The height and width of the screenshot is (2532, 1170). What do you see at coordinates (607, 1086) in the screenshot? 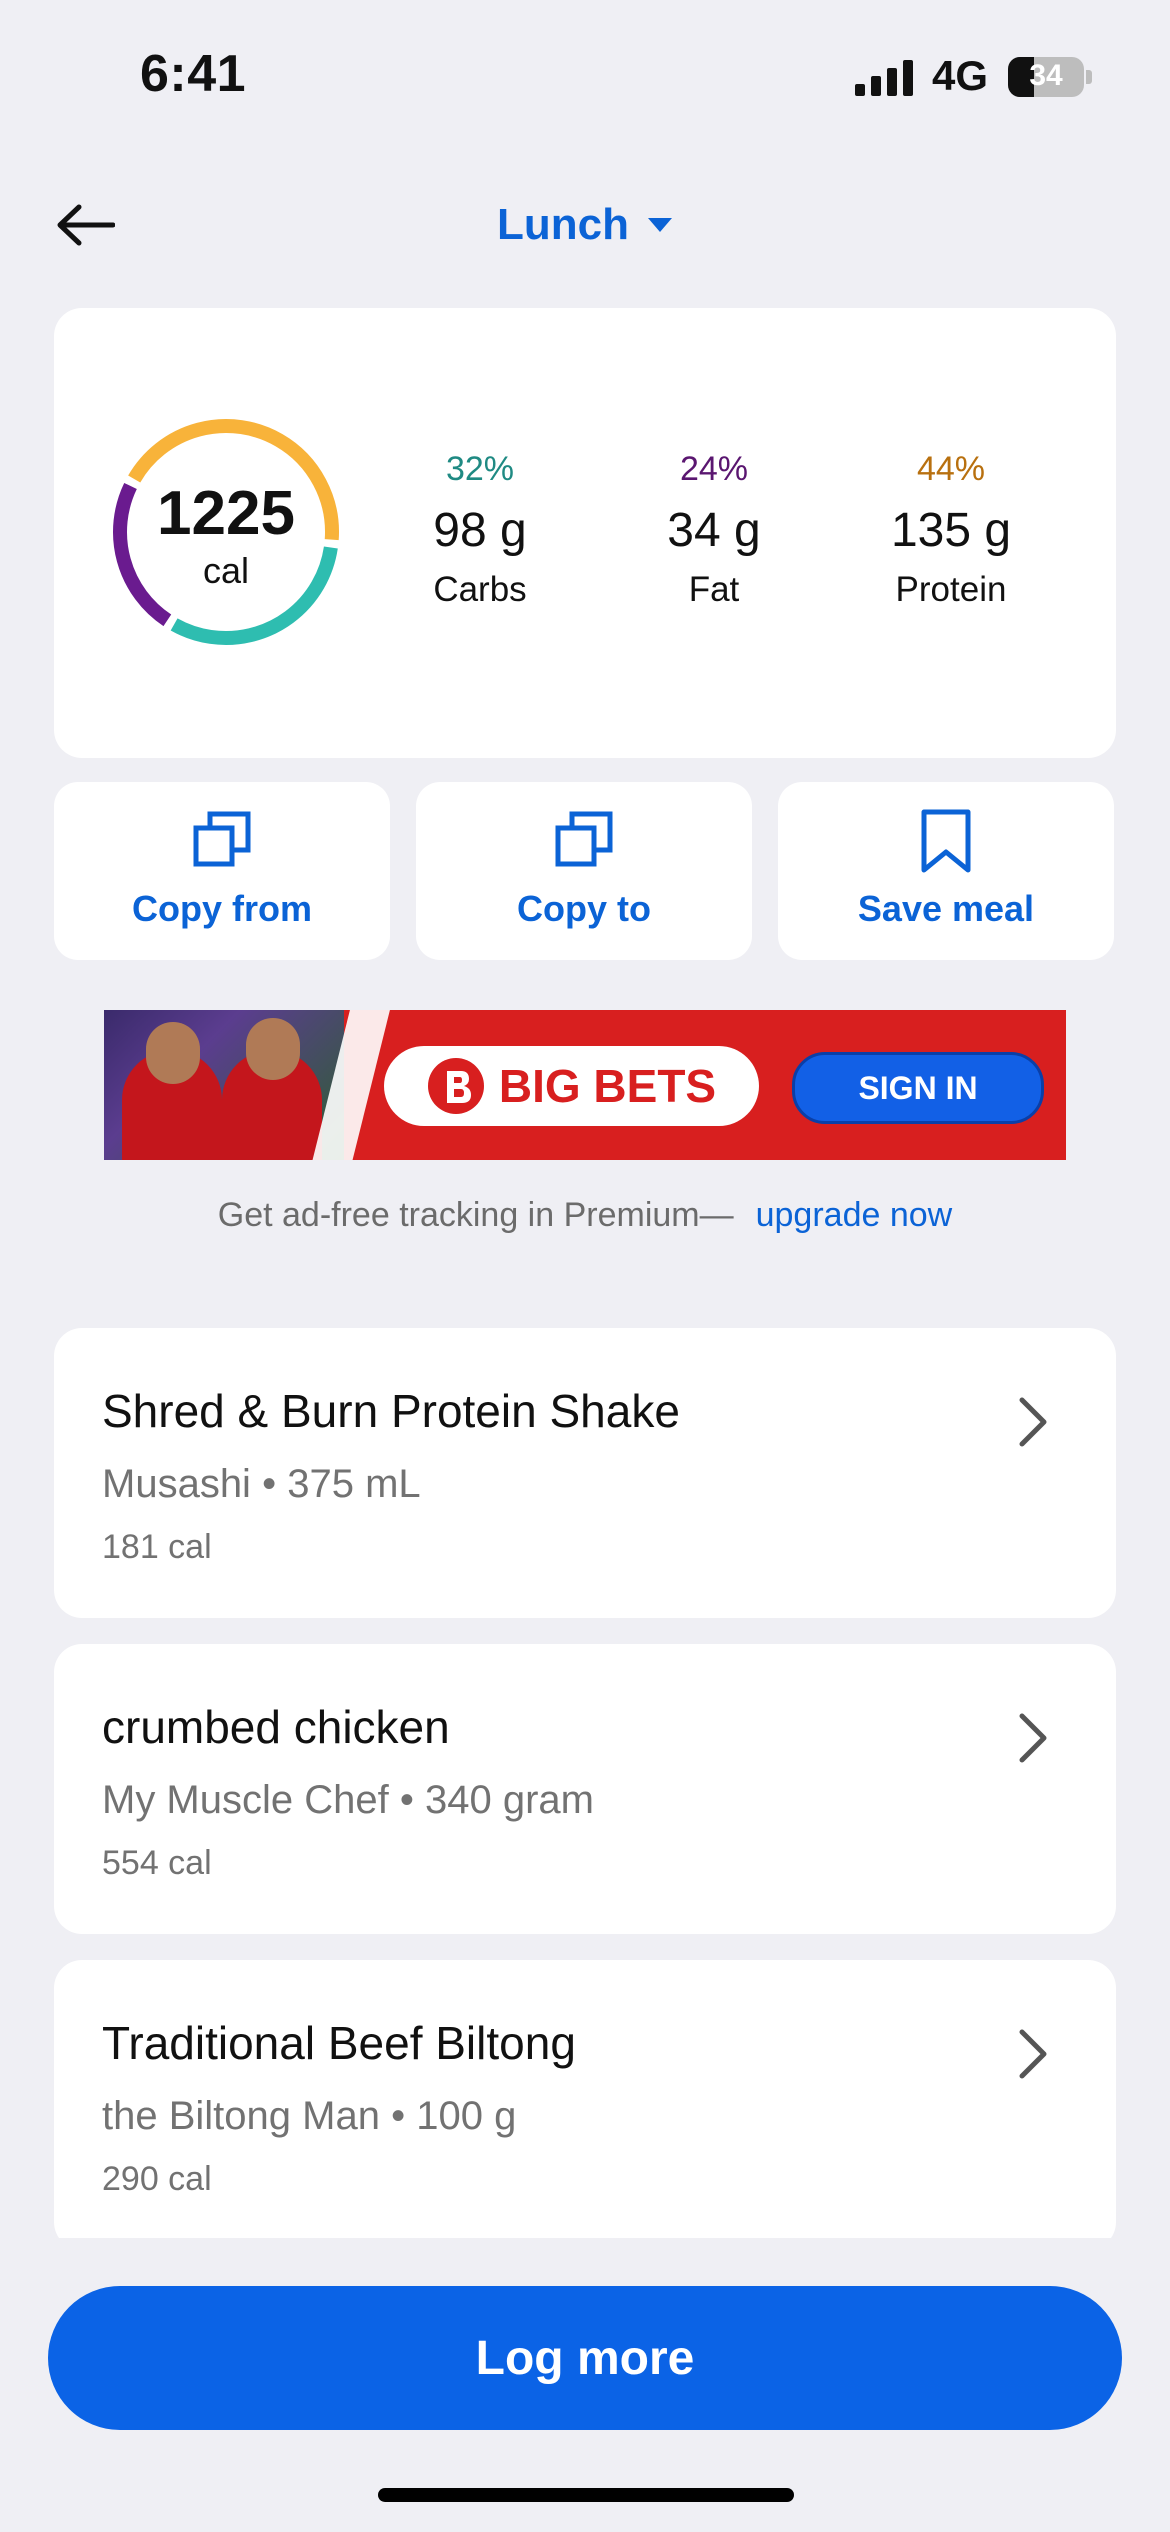
I see `ad-brand-text: BIG BETS` at bounding box center [607, 1086].